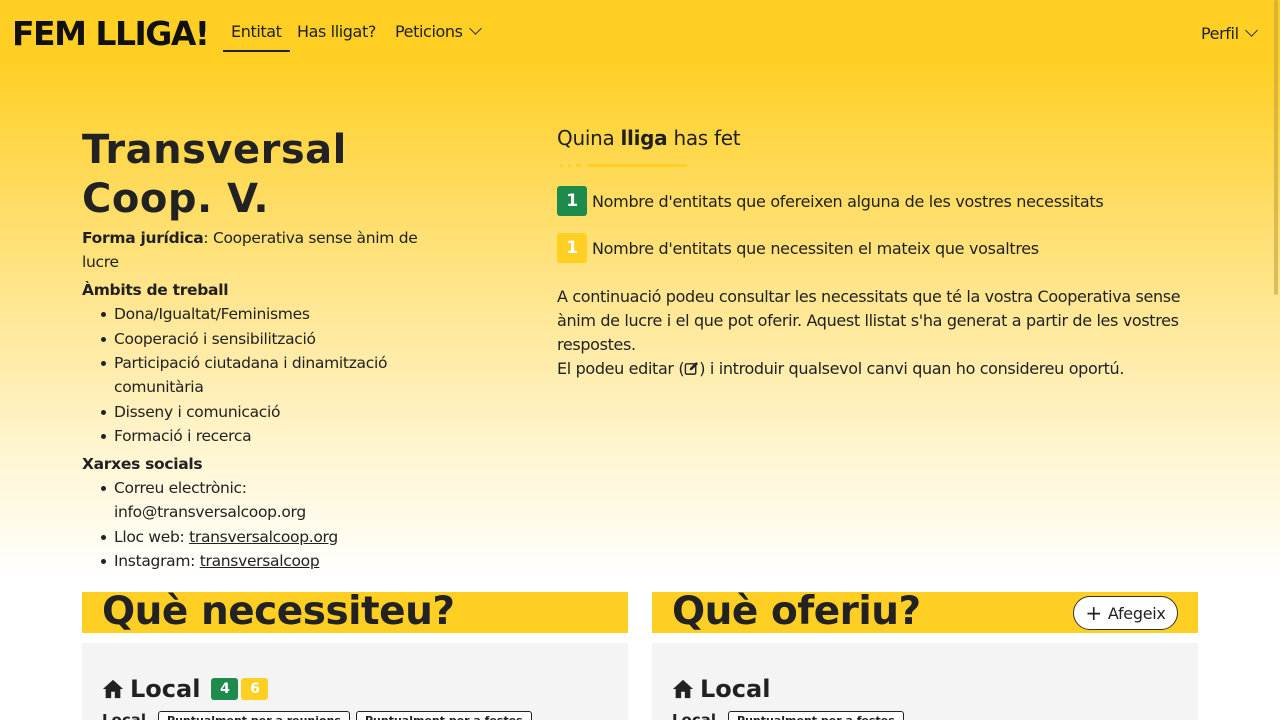 The height and width of the screenshot is (720, 1280). I want to click on email-label: Correu electrònic:, so click(180, 488).